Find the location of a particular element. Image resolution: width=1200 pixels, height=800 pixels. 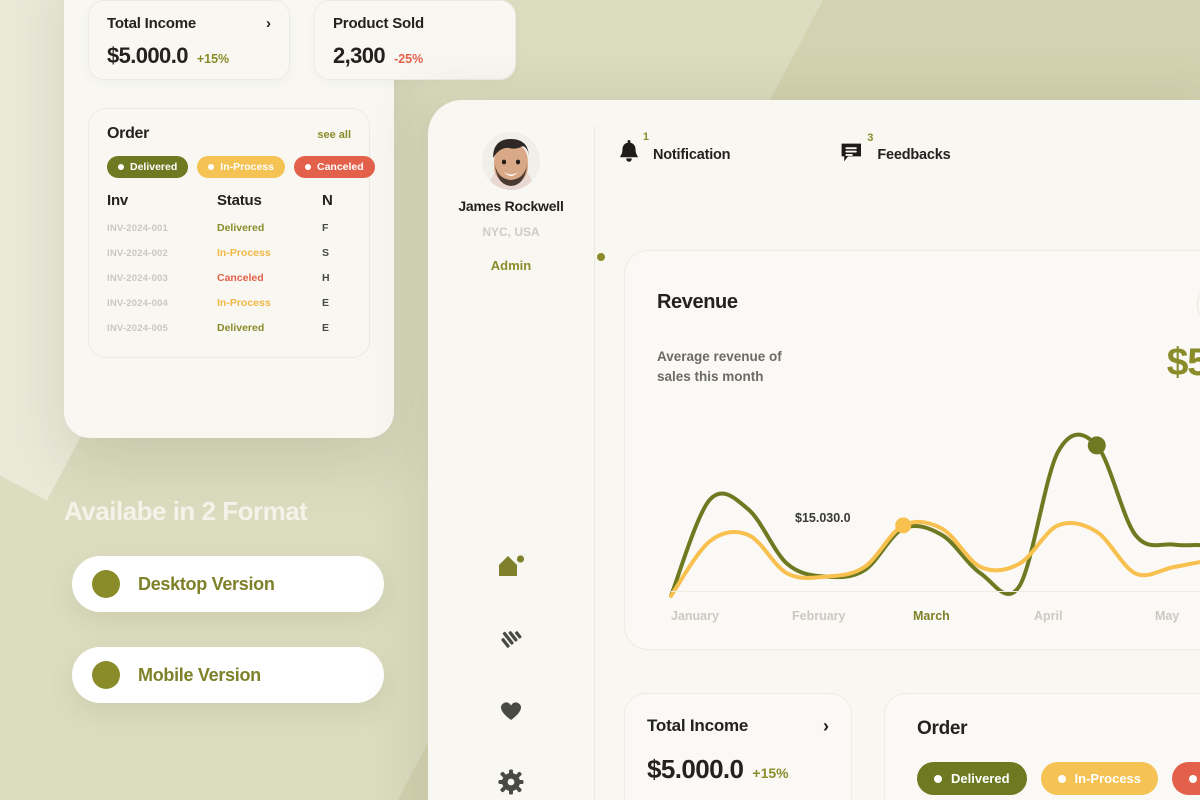

chart-data-label: $15.030.0 is located at coordinates (823, 518).